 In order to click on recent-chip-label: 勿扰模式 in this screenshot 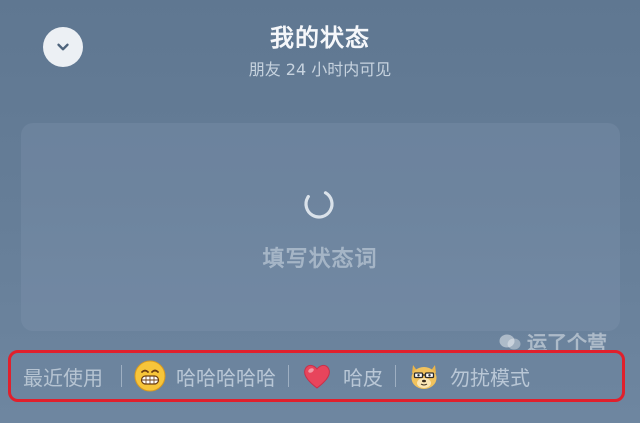, I will do `click(490, 377)`.